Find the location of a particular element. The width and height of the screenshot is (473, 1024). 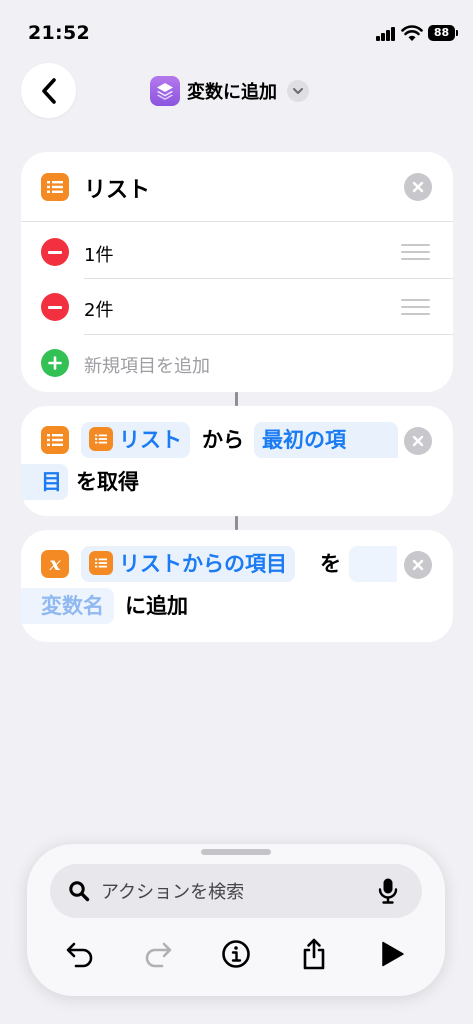

shortcut-title-menu: 変数に追加 is located at coordinates (229, 91).